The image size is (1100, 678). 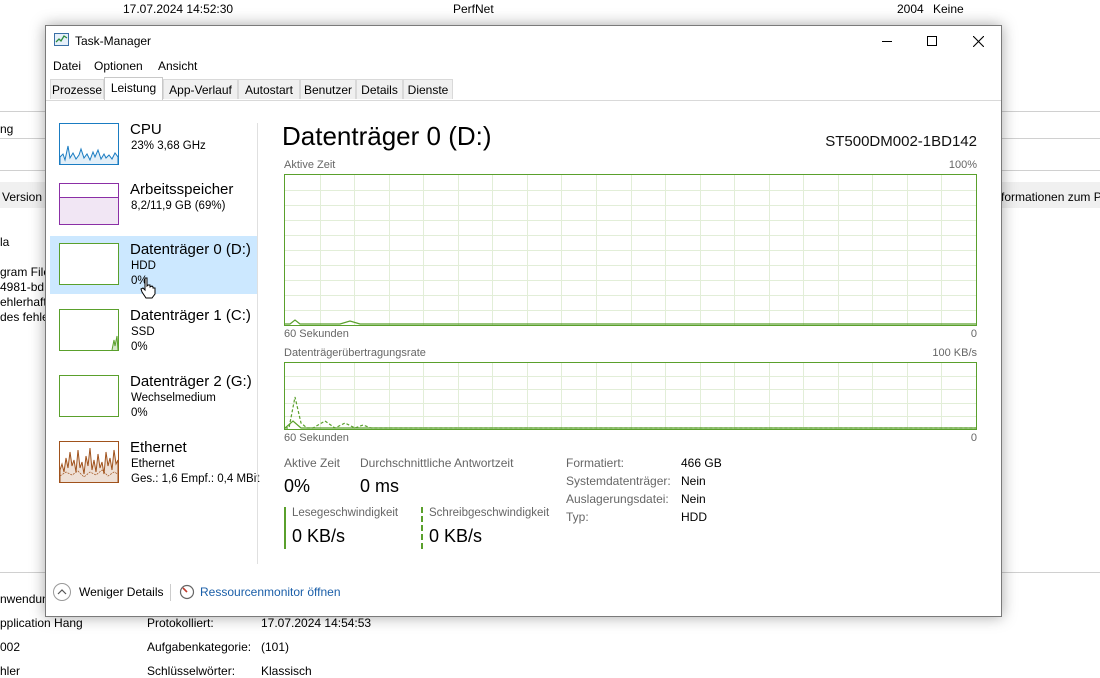 What do you see at coordinates (118, 66) in the screenshot?
I see `menu-optionen: Optionen` at bounding box center [118, 66].